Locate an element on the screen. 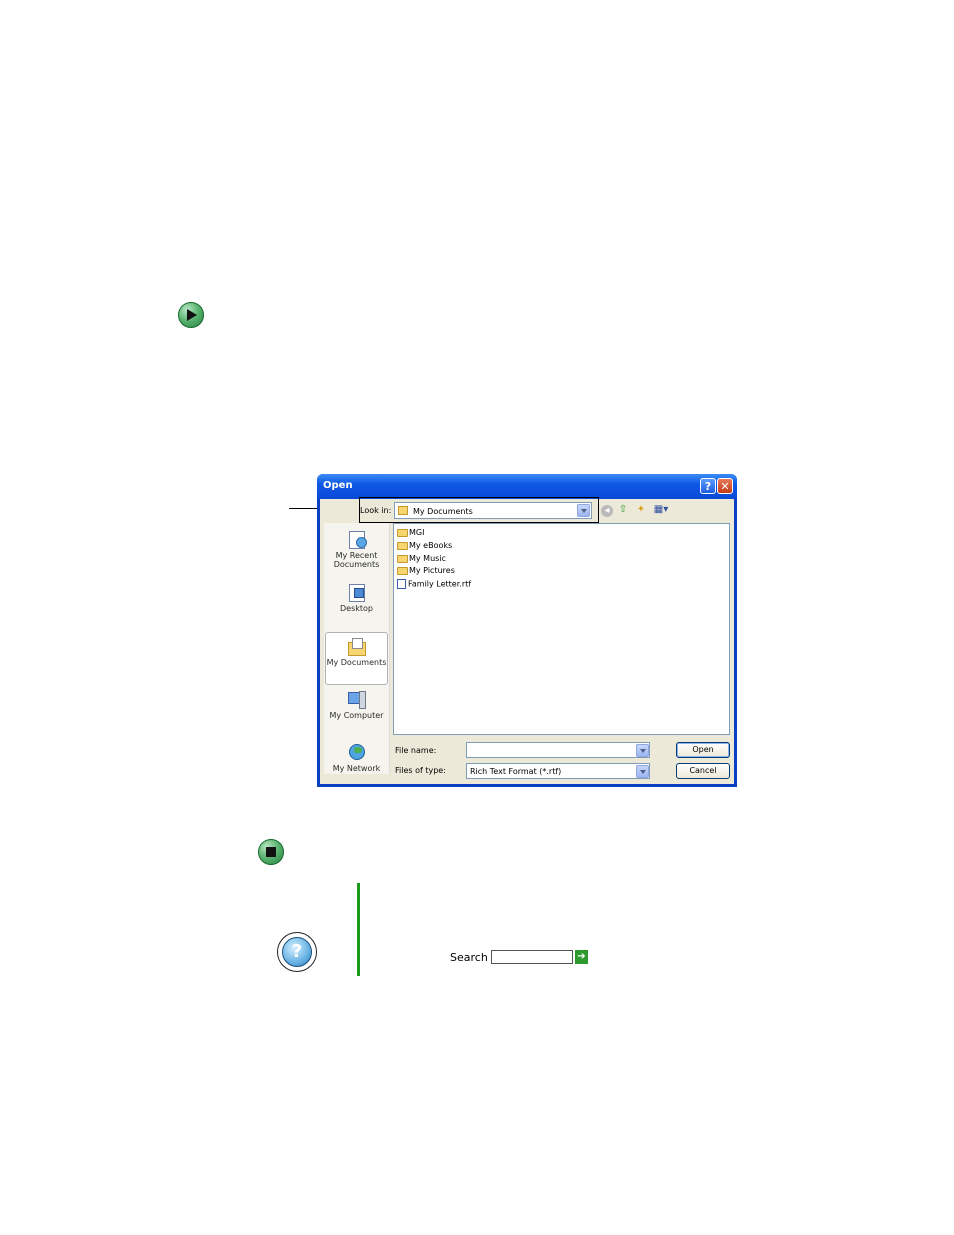 The height and width of the screenshot is (1235, 954). file-name: MGI is located at coordinates (417, 532).